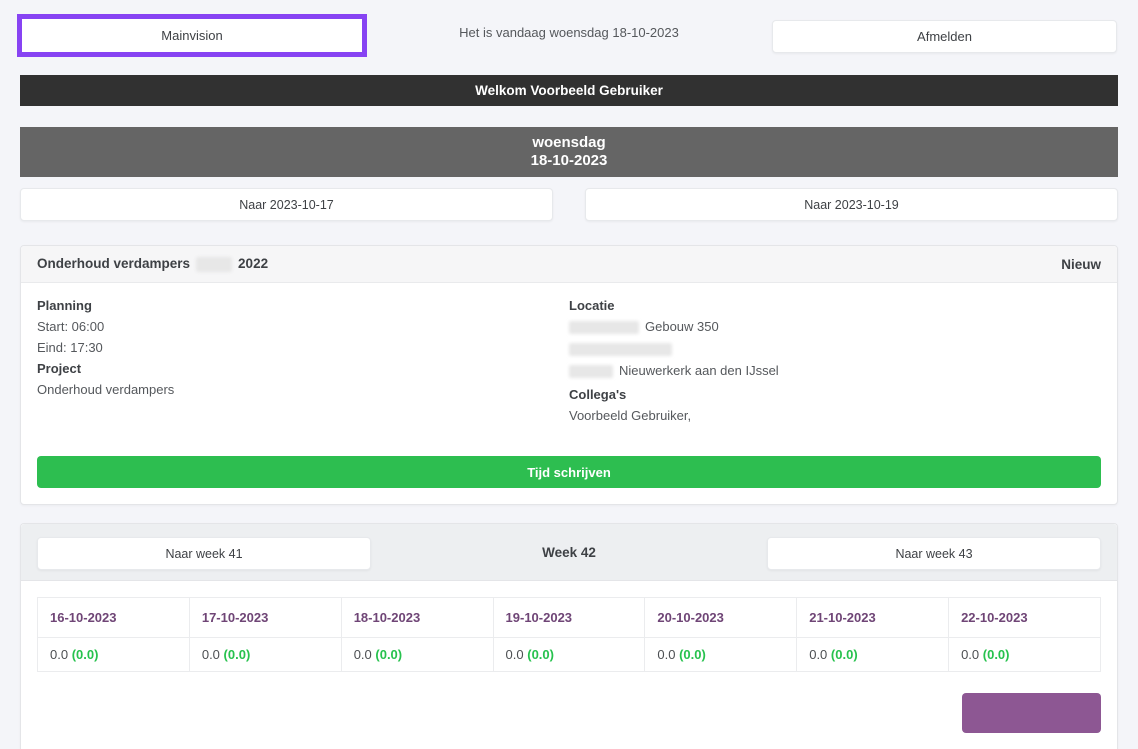 Image resolution: width=1138 pixels, height=749 pixels. I want to click on day-header-weekday: woensdag, so click(569, 142).